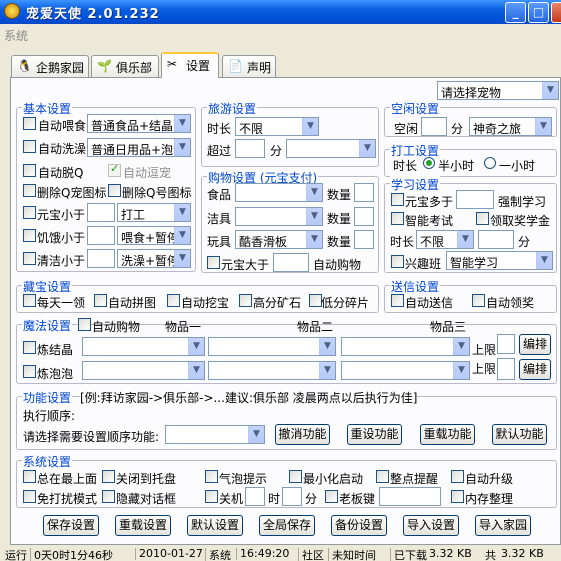 Image resolution: width=561 pixels, height=561 pixels. Describe the element at coordinates (510, 126) in the screenshot. I see `idle-place-combo: 神奇之旅 ▼` at that location.